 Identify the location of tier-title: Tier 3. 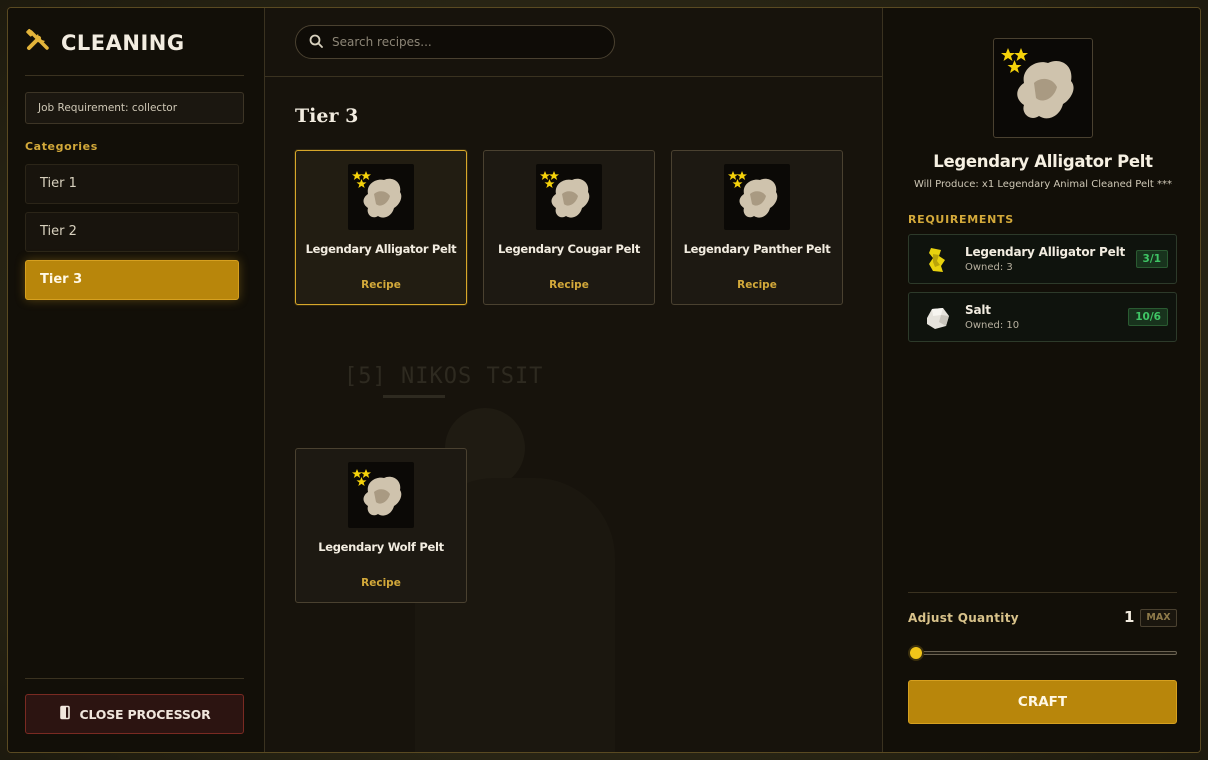
(327, 116).